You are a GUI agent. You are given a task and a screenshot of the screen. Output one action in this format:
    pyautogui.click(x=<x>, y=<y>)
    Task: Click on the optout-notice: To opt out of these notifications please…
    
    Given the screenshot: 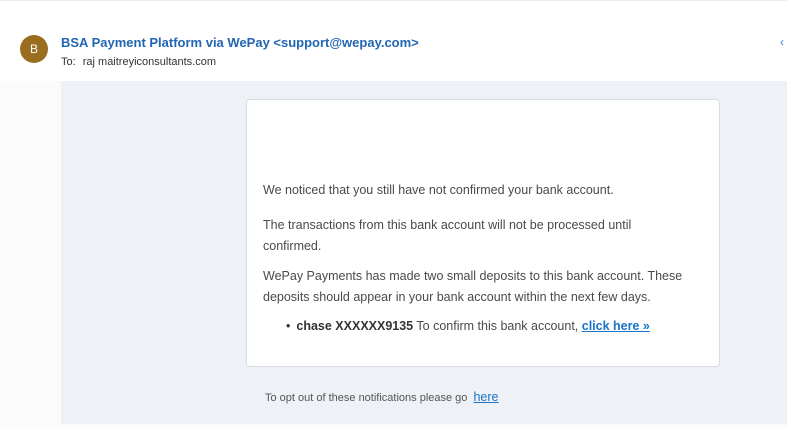 What is the action you would take?
    pyautogui.click(x=382, y=397)
    